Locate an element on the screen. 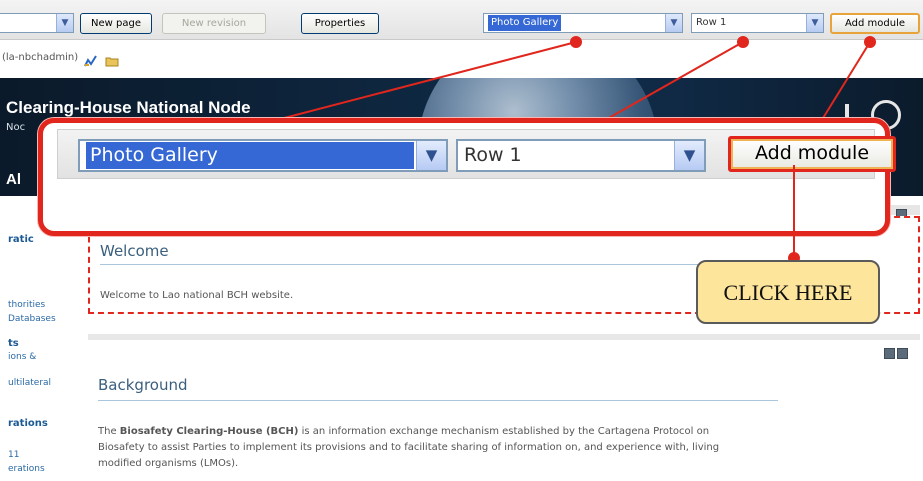 This screenshot has width=923, height=481. zoom-toolbar: Photo Gallery ▼ Row 1 ▼ Add module is located at coordinates (476, 154).